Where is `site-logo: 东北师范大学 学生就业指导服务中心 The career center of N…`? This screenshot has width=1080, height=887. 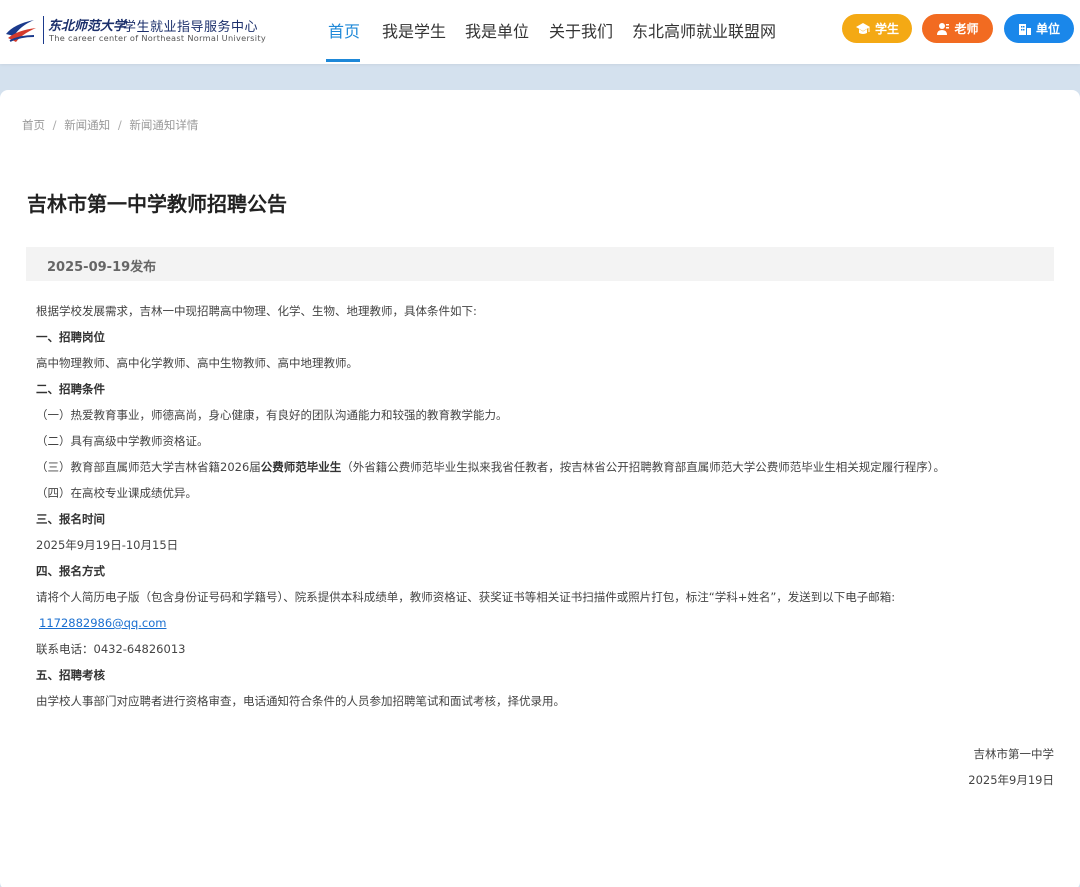
site-logo: 东北师范大学 学生就业指导服务中心 The career center of N… is located at coordinates (135, 30).